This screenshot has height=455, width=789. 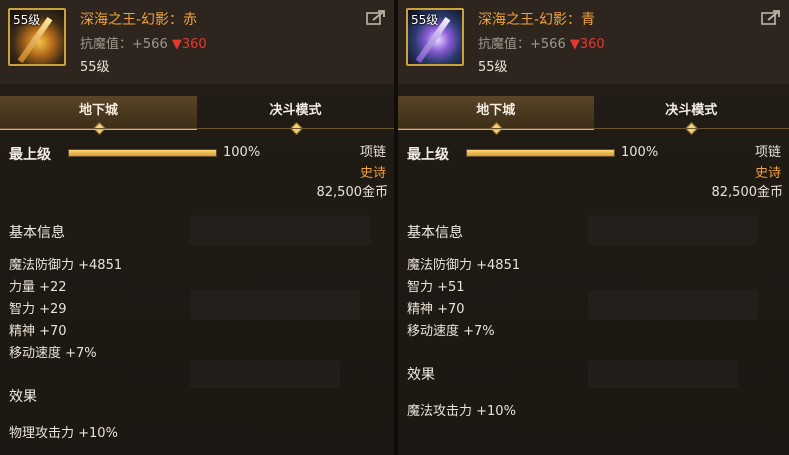 I want to click on effect-item: 物理攻击力 +10%, so click(x=63, y=433).